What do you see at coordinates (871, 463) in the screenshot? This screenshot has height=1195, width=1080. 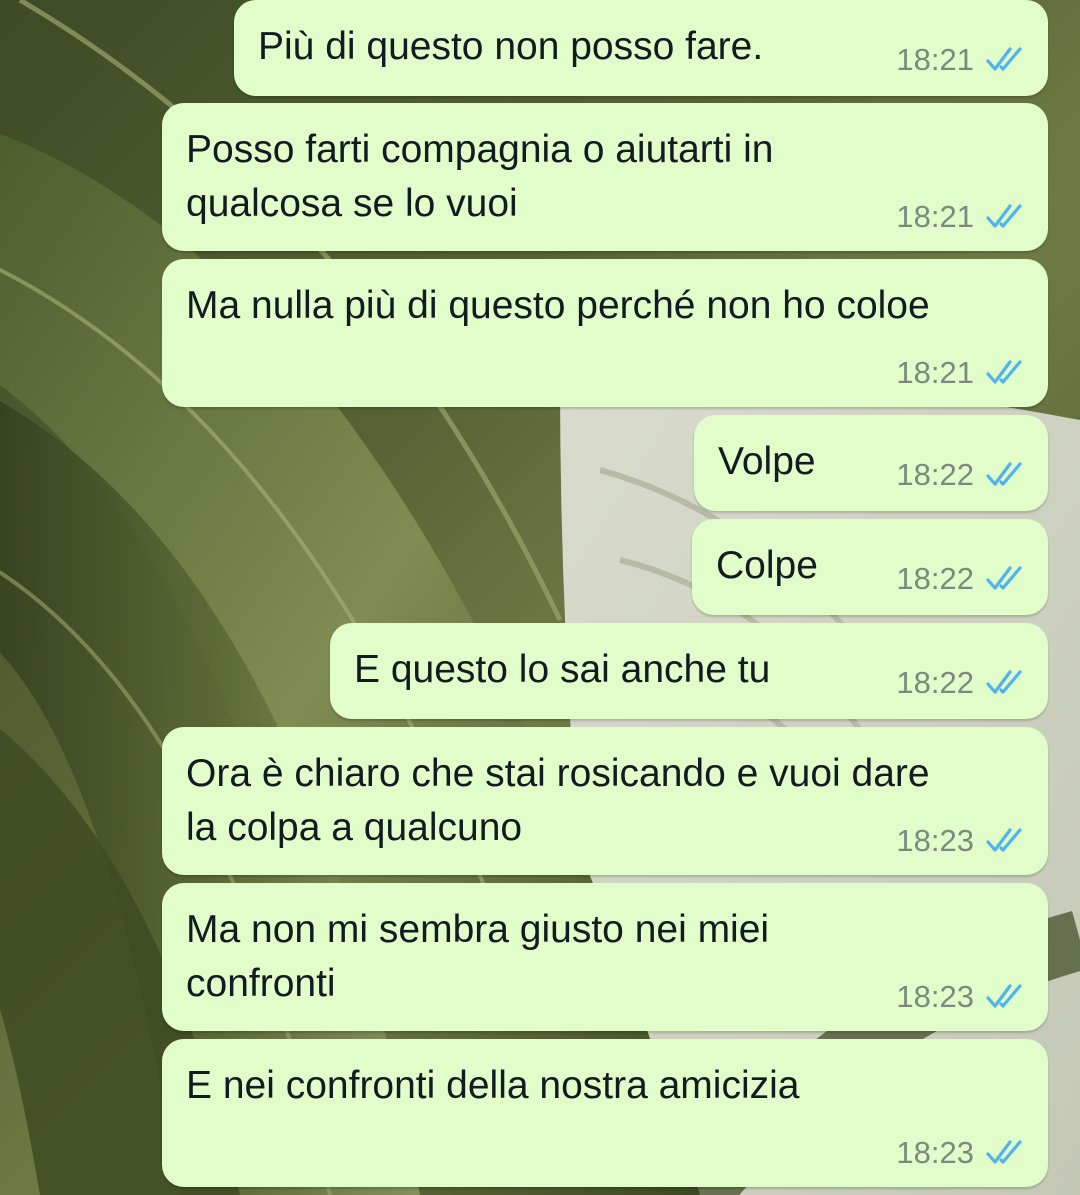 I see `chat-message: Volpe 18:22` at bounding box center [871, 463].